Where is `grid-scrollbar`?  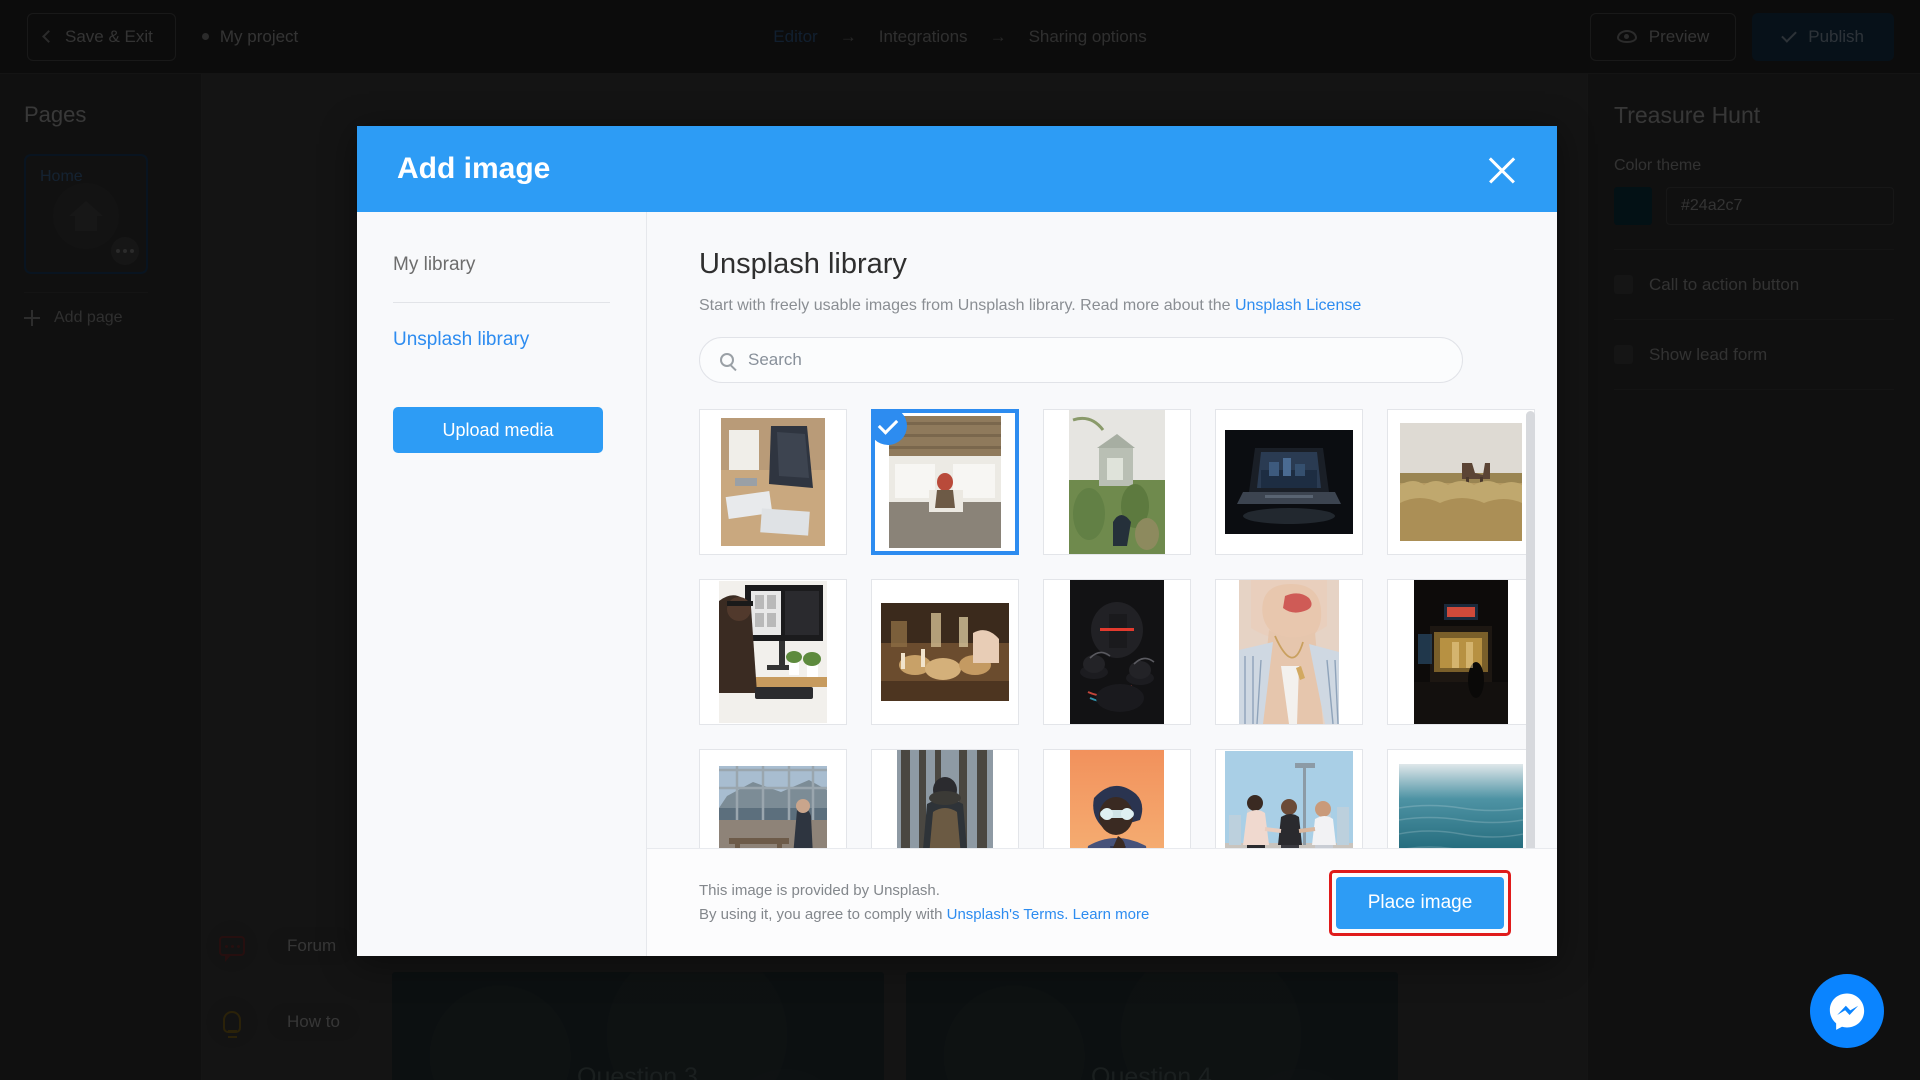 grid-scrollbar is located at coordinates (1530, 629).